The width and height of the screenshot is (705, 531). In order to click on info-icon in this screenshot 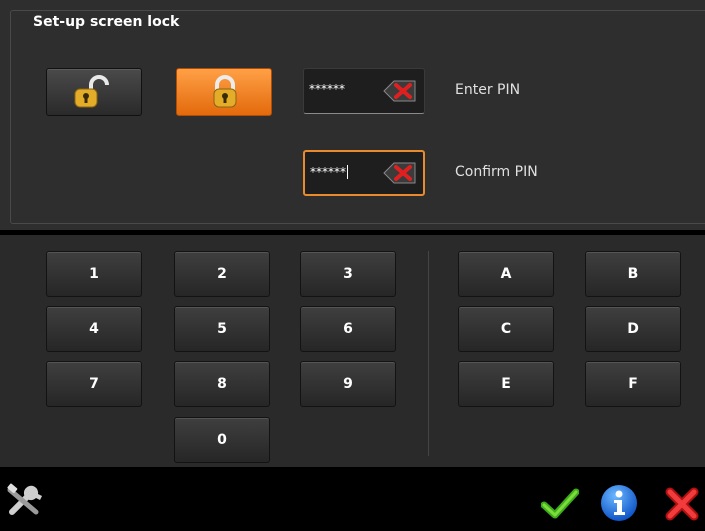, I will do `click(619, 503)`.